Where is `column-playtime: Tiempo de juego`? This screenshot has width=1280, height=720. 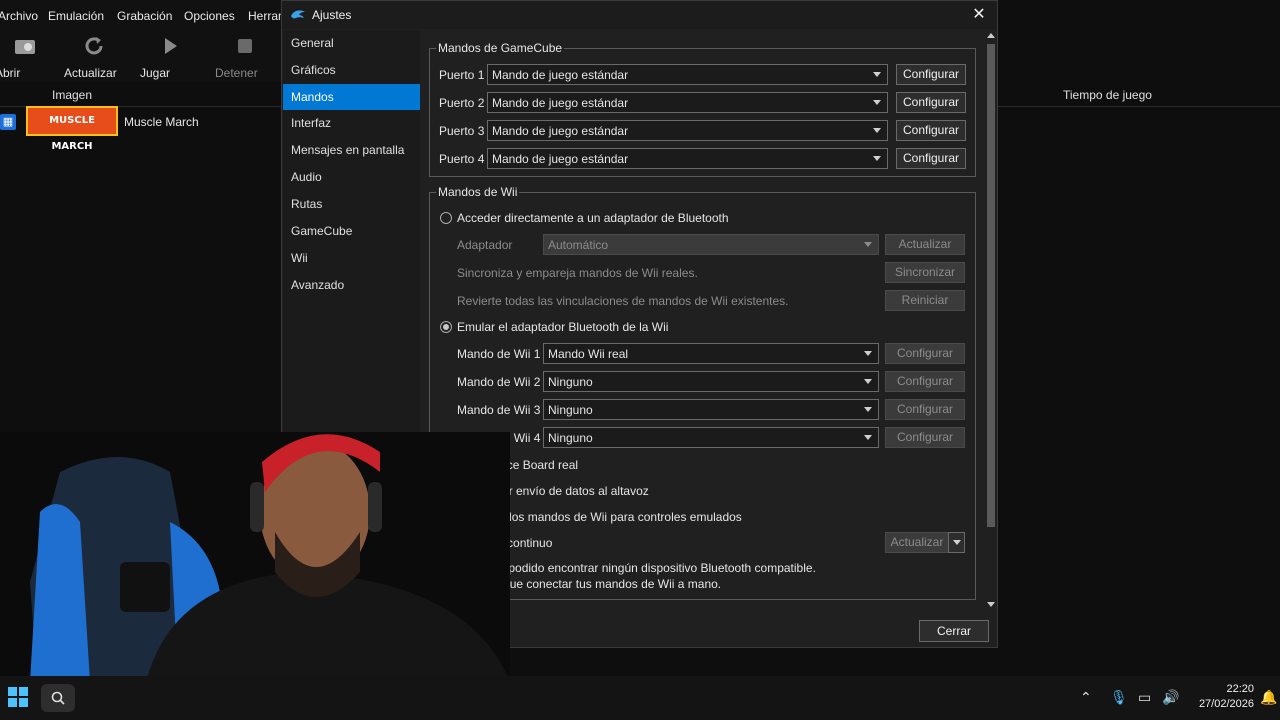
column-playtime: Tiempo de juego is located at coordinates (1107, 95).